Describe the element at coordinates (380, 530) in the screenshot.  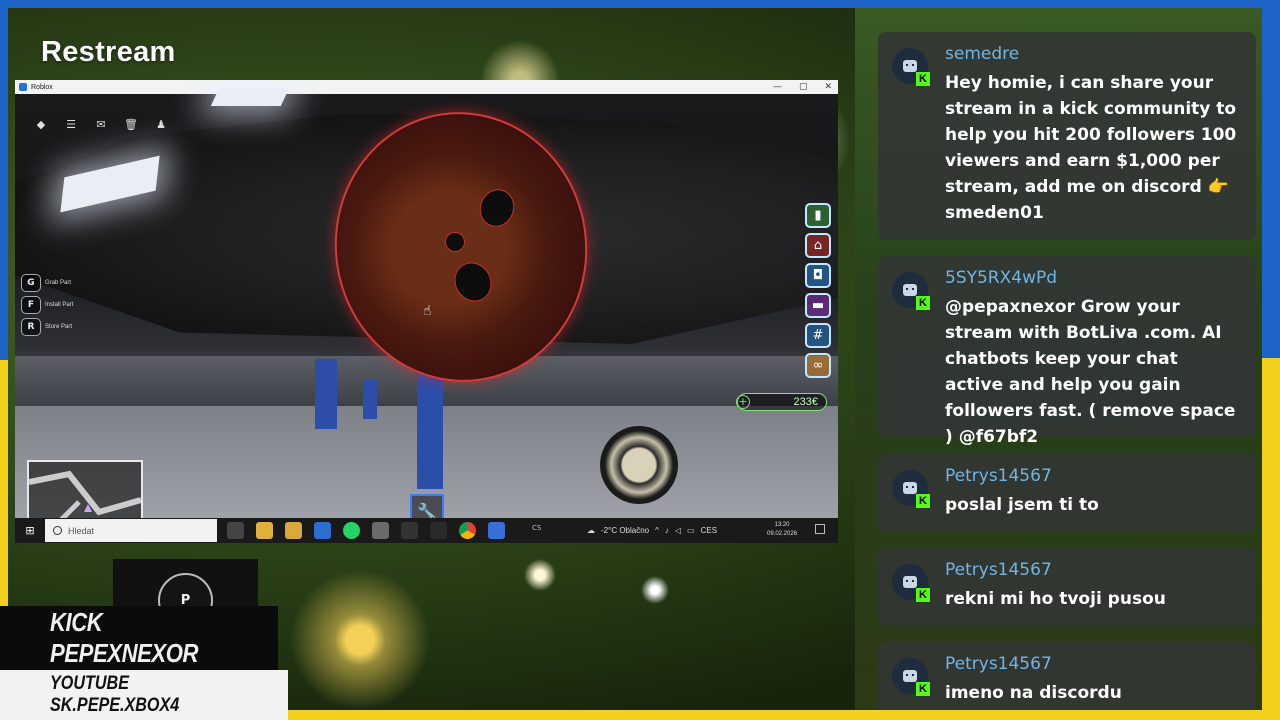
I see `calculator-icon` at that location.